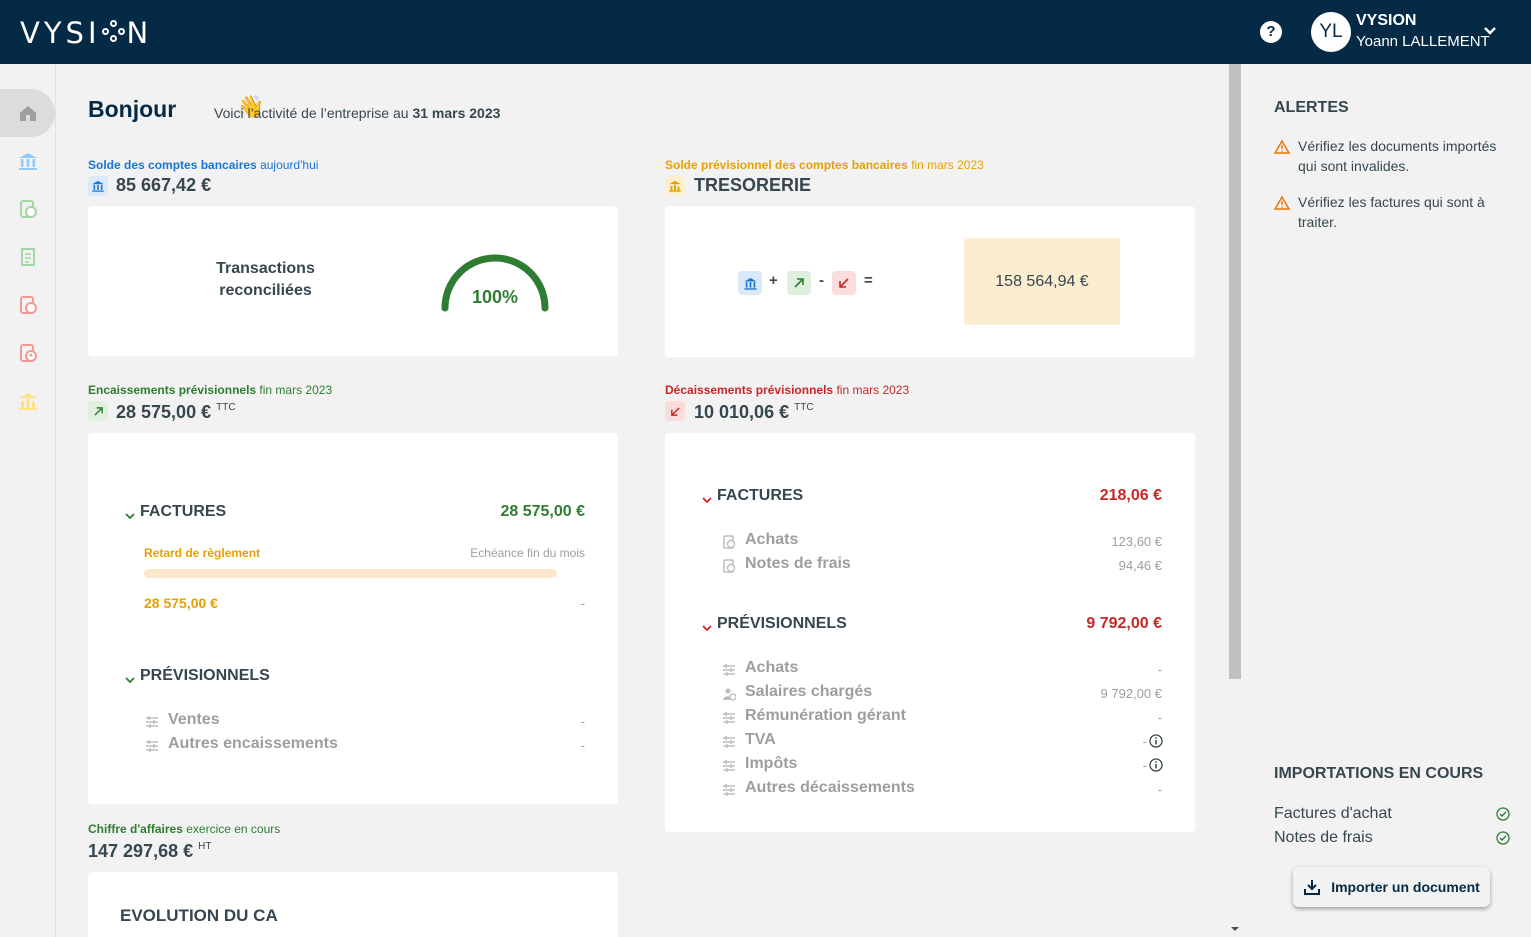 This screenshot has width=1531, height=937. I want to click on revenue-label: Chiffre d'affaires exercice en cours, so click(184, 829).